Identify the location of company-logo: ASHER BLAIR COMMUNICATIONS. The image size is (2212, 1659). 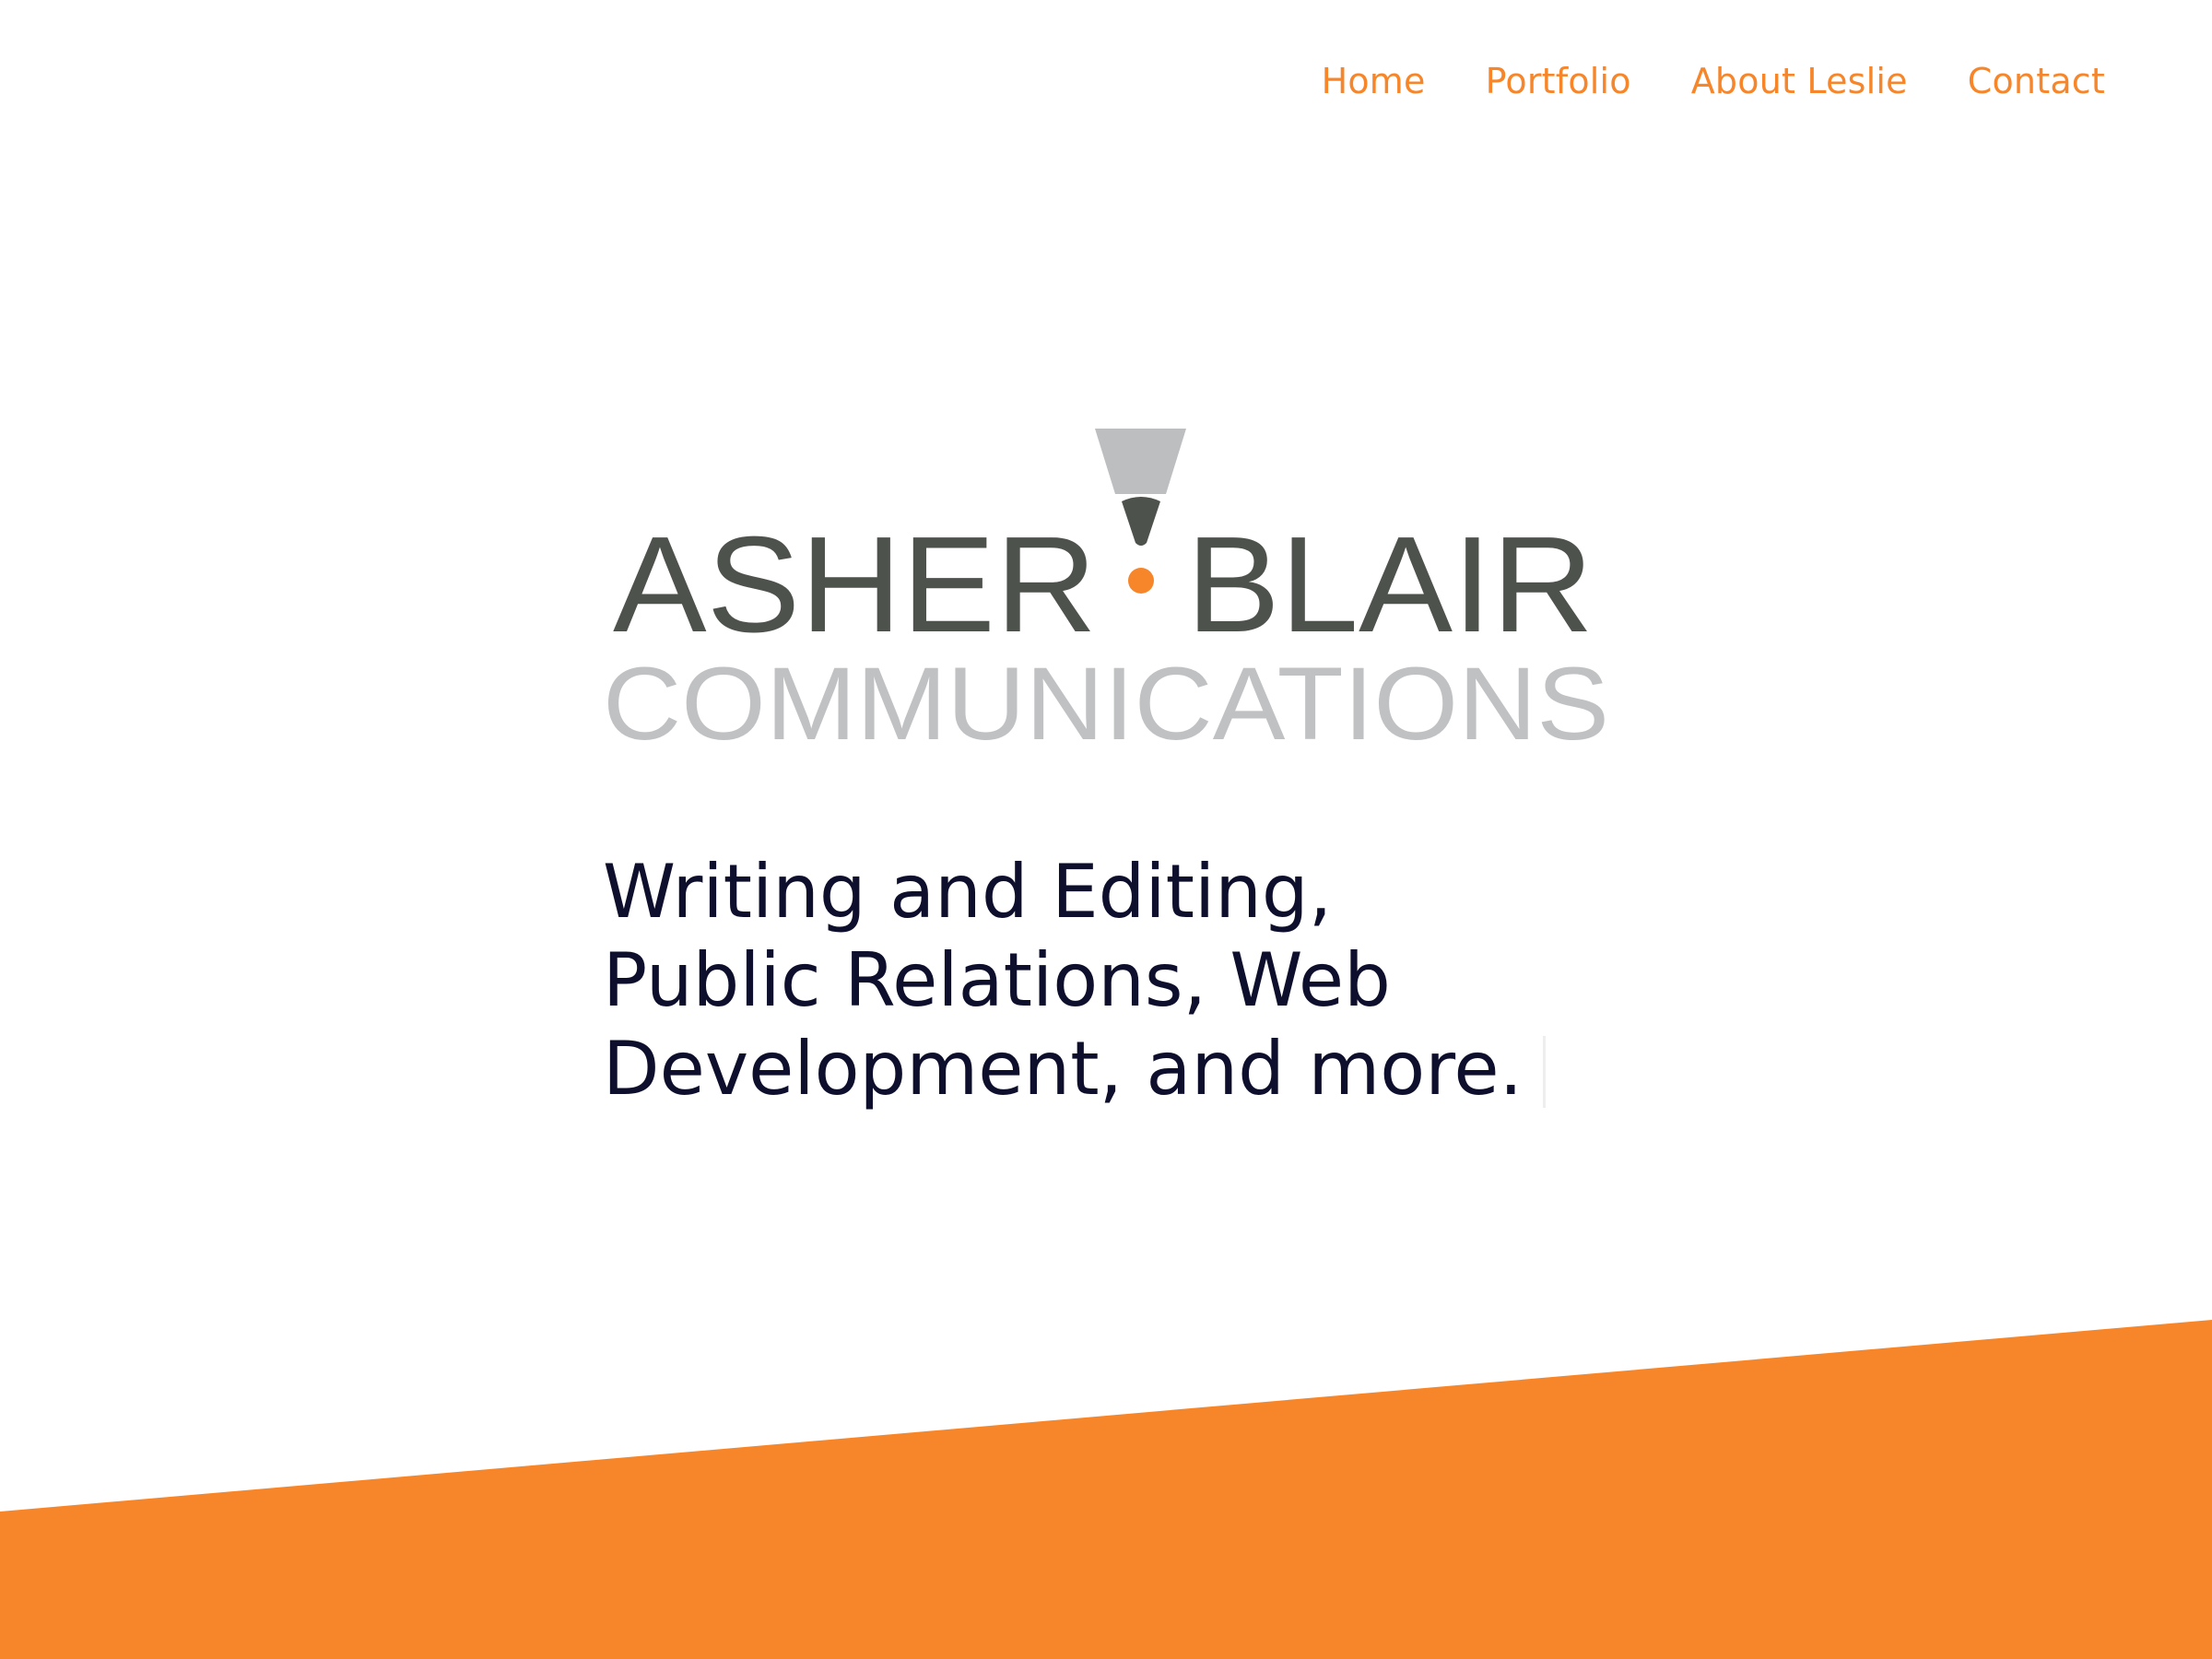
(1106, 590).